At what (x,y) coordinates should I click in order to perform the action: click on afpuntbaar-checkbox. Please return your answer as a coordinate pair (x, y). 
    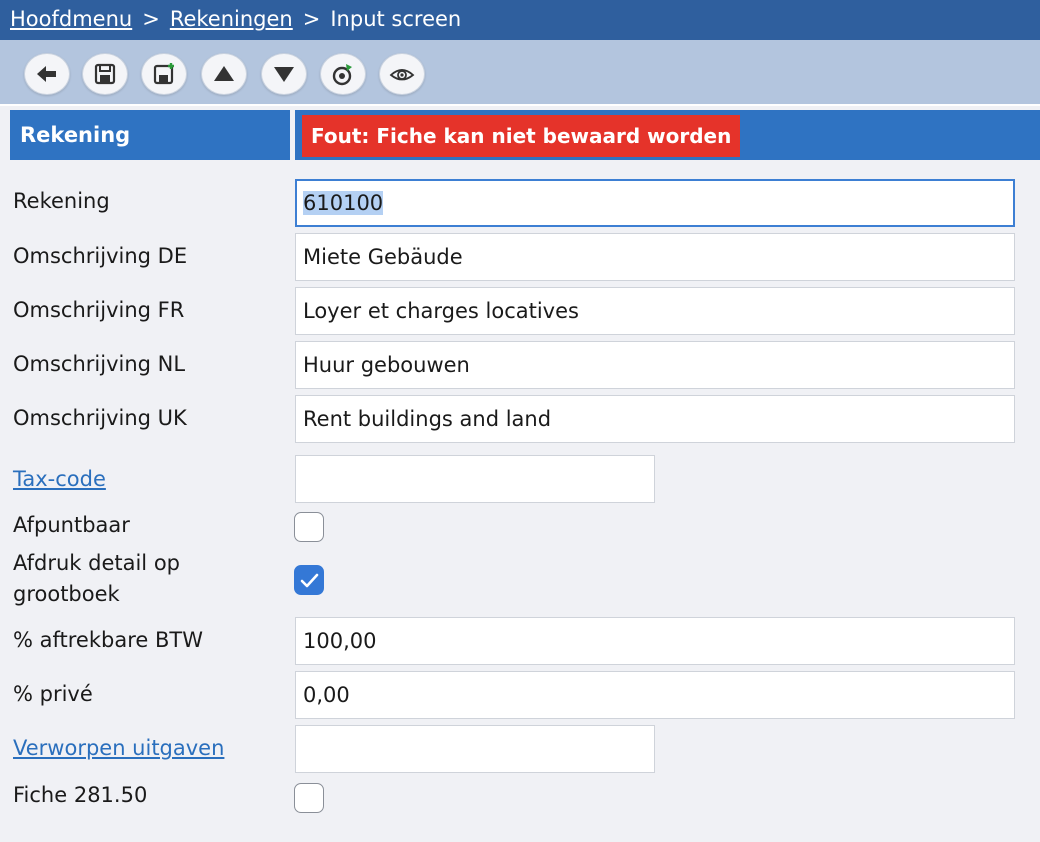
    Looking at the image, I should click on (309, 527).